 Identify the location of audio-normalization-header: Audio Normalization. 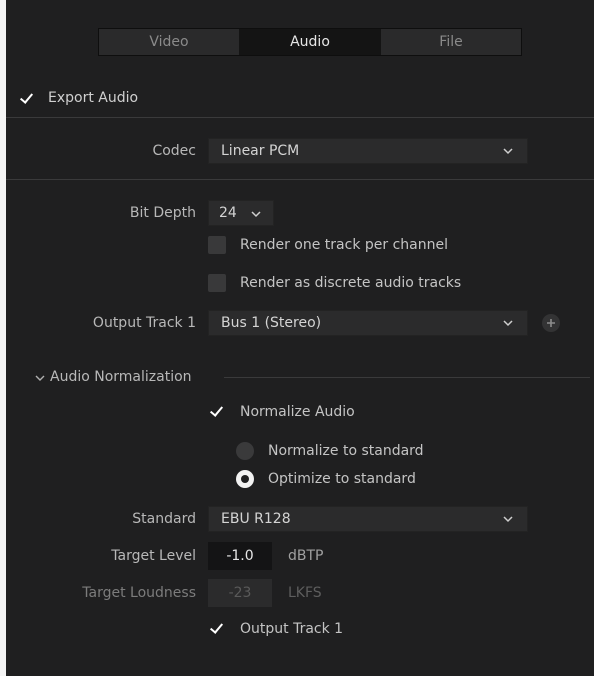
(121, 377).